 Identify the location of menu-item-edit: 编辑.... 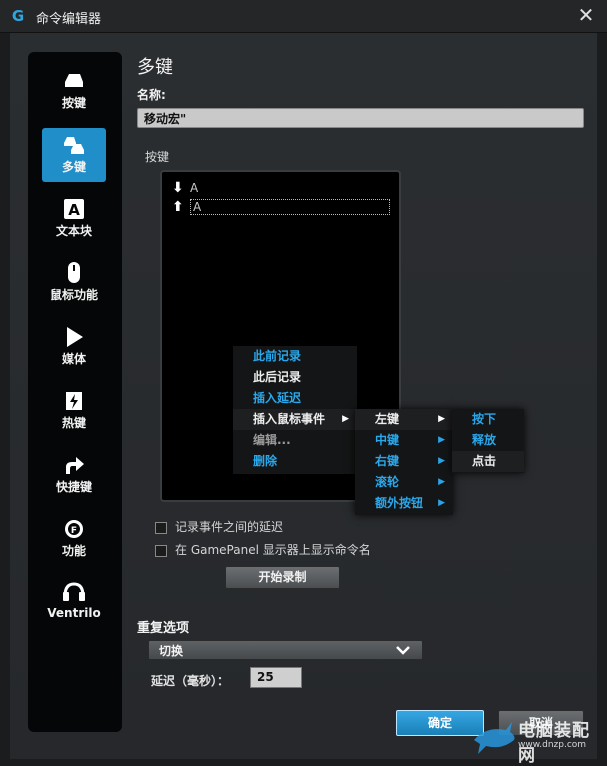
(295, 440).